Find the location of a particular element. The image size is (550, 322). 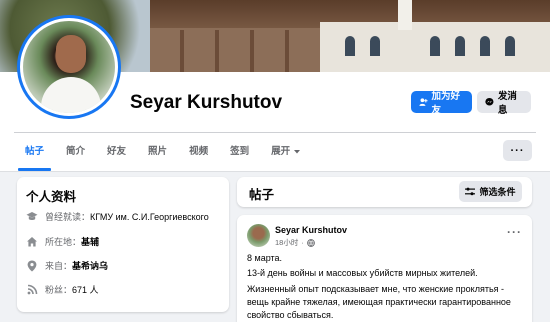

tab-about: 简介 is located at coordinates (75, 152).